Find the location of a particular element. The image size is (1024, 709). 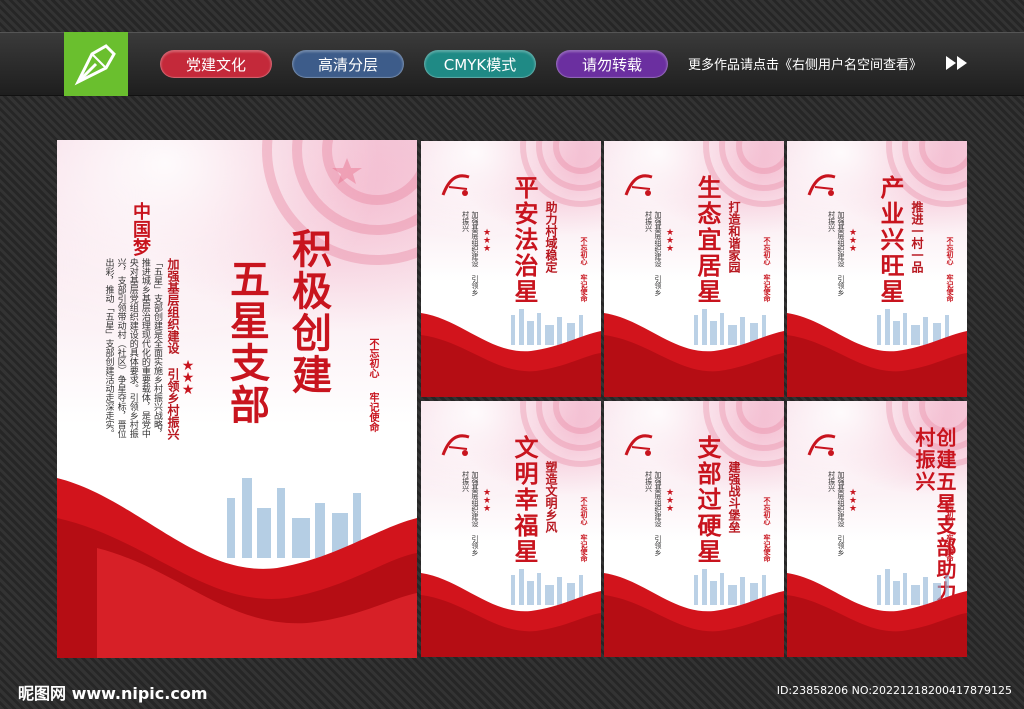

double-arrow-icon is located at coordinates (957, 65).